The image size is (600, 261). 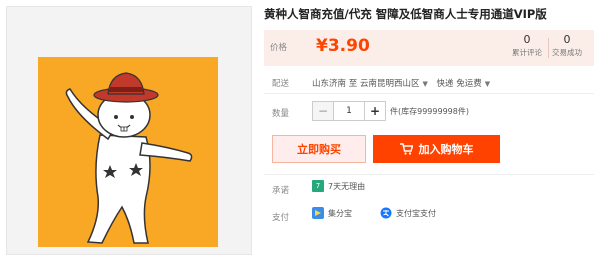 What do you see at coordinates (281, 114) in the screenshot?
I see `quantity-label: 数量` at bounding box center [281, 114].